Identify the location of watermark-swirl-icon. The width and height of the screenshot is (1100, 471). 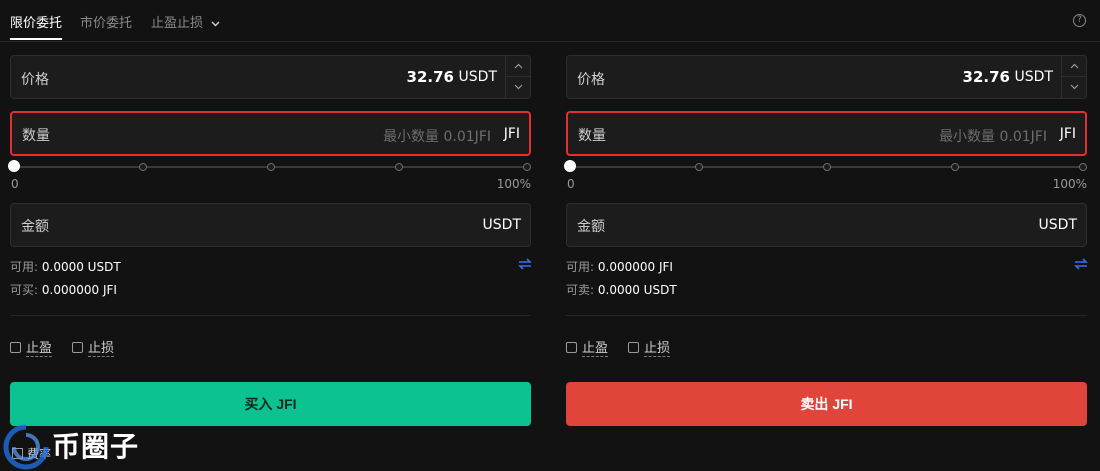
(26, 447).